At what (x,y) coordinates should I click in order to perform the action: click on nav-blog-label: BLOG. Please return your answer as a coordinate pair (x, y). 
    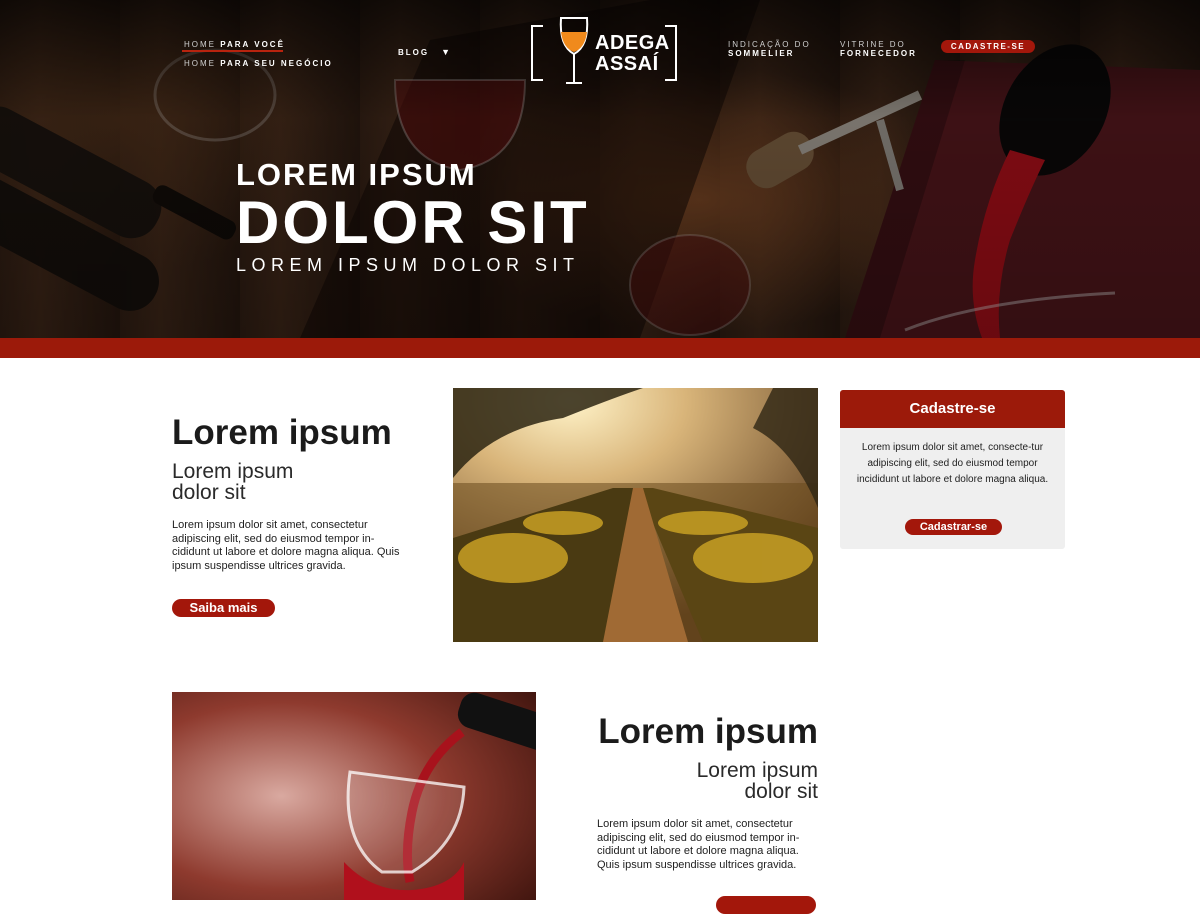
    Looking at the image, I should click on (414, 52).